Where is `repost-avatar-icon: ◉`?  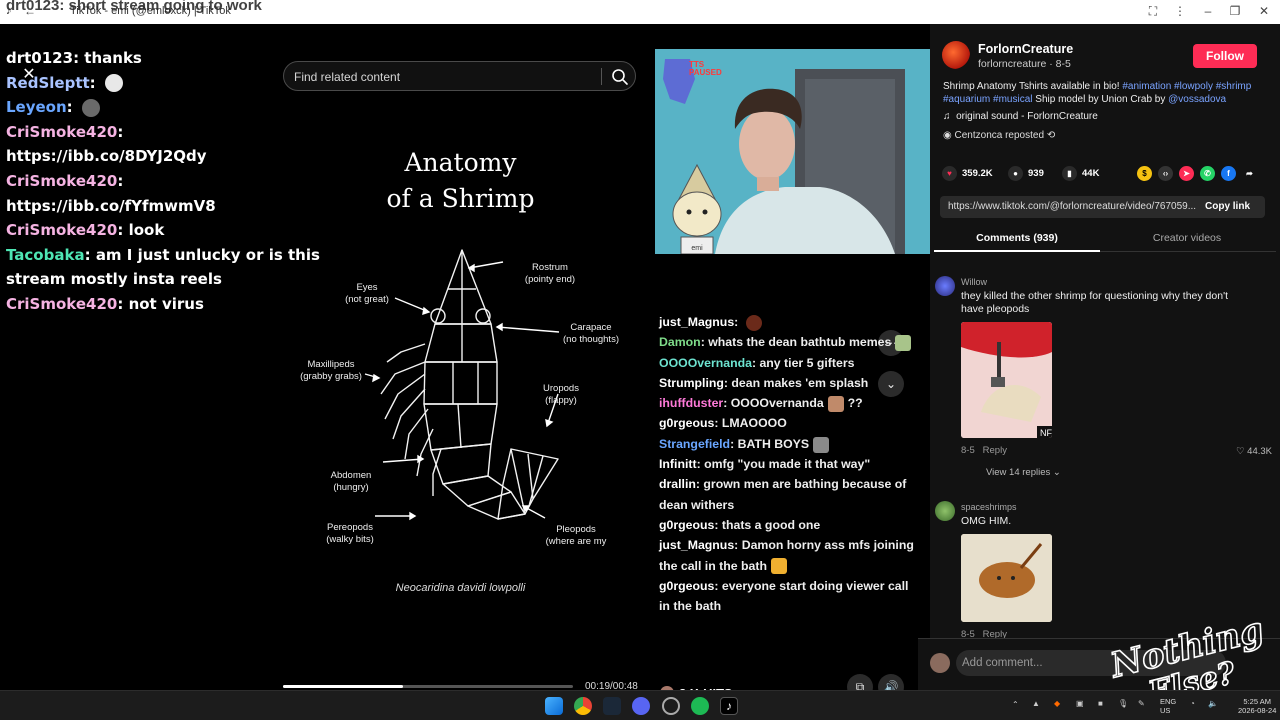
repost-avatar-icon: ◉ is located at coordinates (947, 135).